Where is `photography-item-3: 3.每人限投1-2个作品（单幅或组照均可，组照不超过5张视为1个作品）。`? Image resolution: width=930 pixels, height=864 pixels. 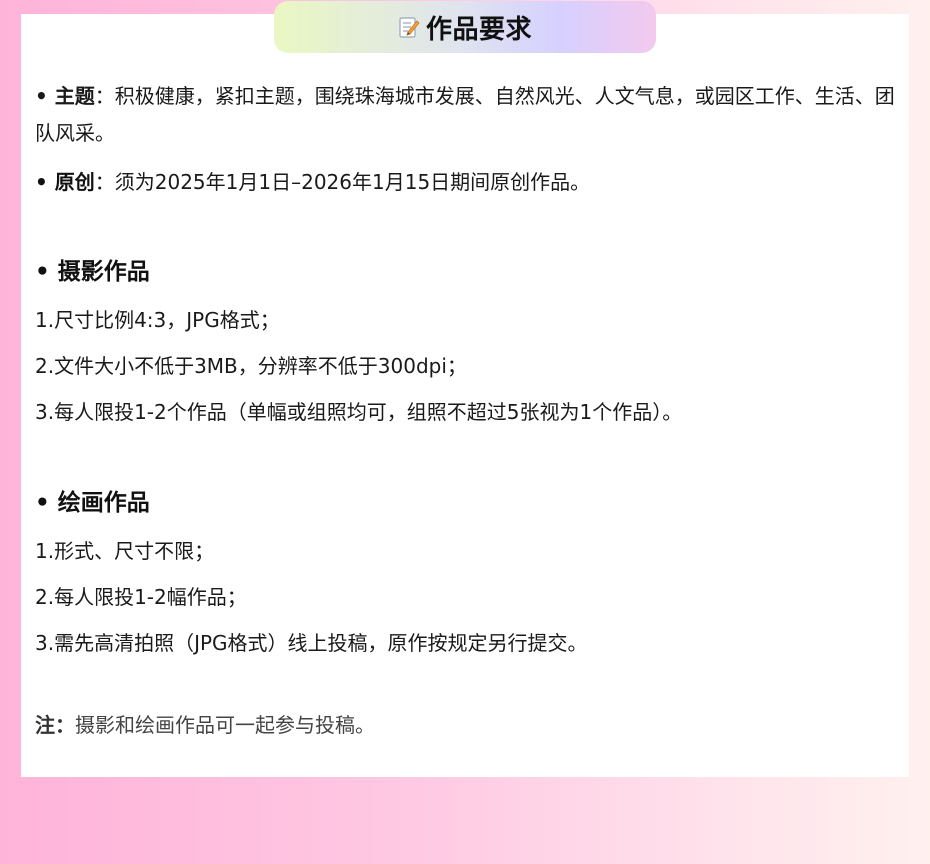
photography-item-3: 3.每人限投1-2个作品（单幅或组照均可，组照不超过5张视为1个作品）。 is located at coordinates (359, 412).